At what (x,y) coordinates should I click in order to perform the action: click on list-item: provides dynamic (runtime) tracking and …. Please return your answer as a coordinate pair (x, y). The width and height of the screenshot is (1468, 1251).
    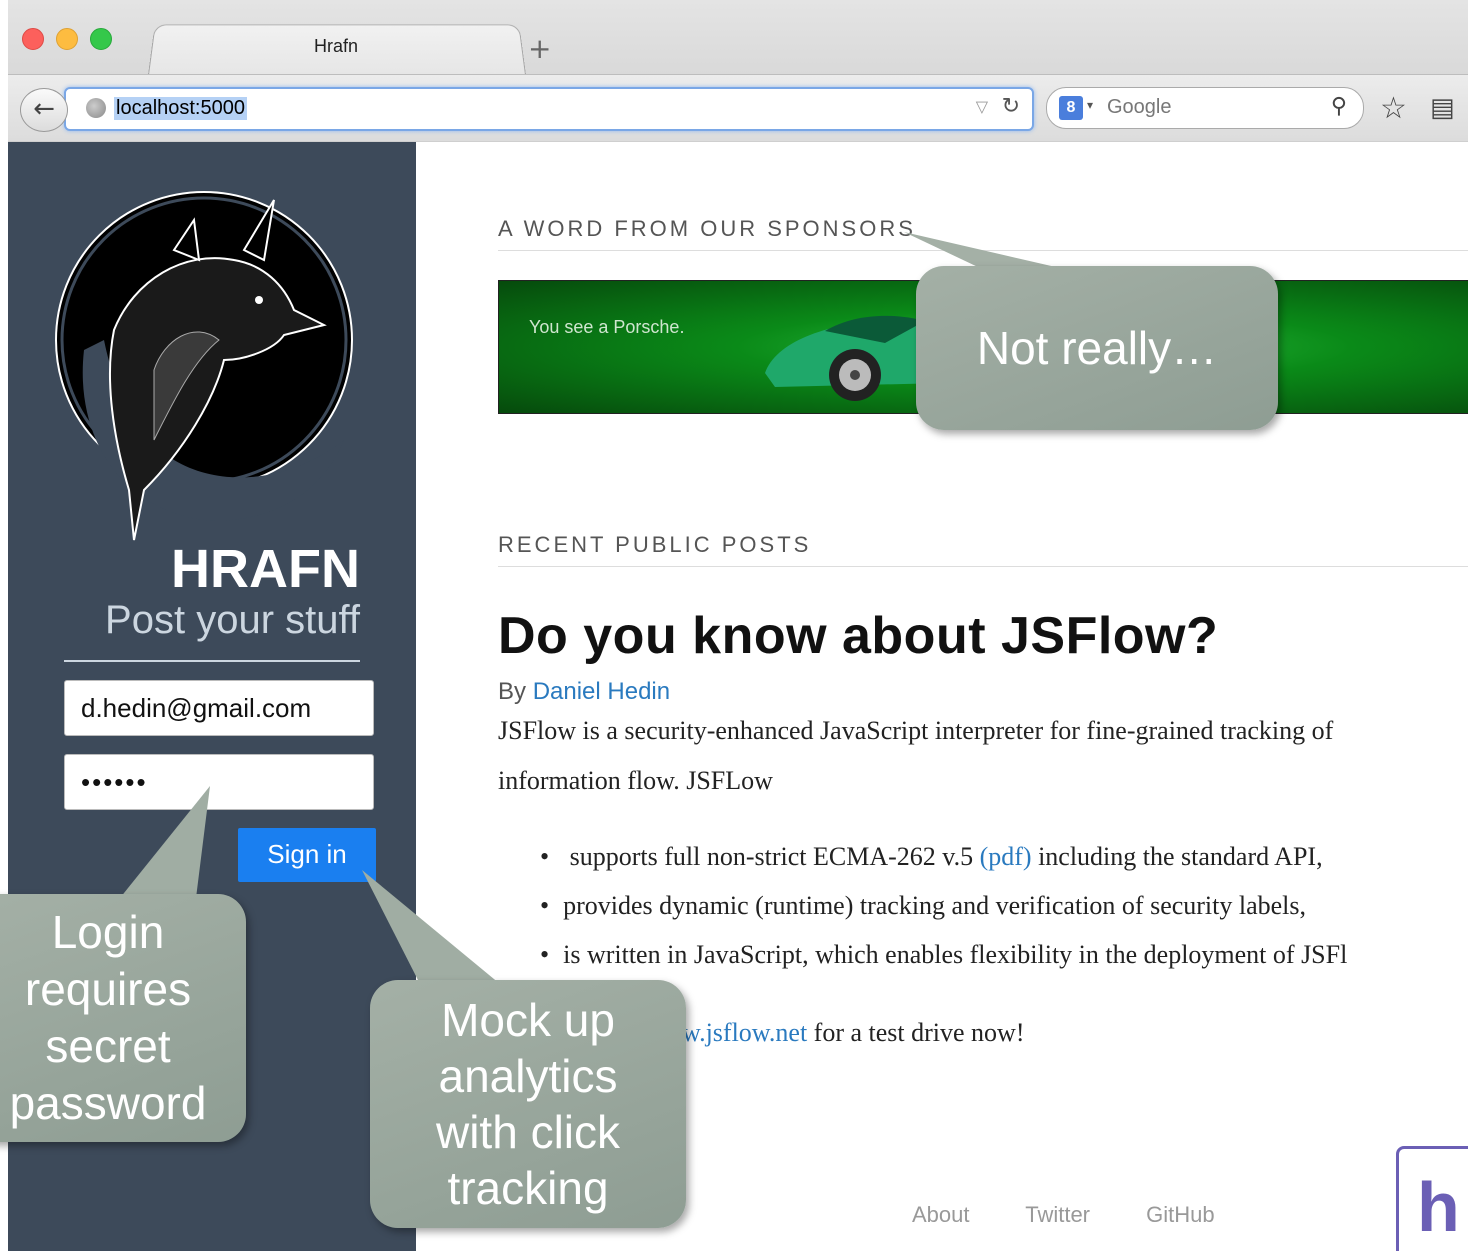
    Looking at the image, I should click on (943, 915).